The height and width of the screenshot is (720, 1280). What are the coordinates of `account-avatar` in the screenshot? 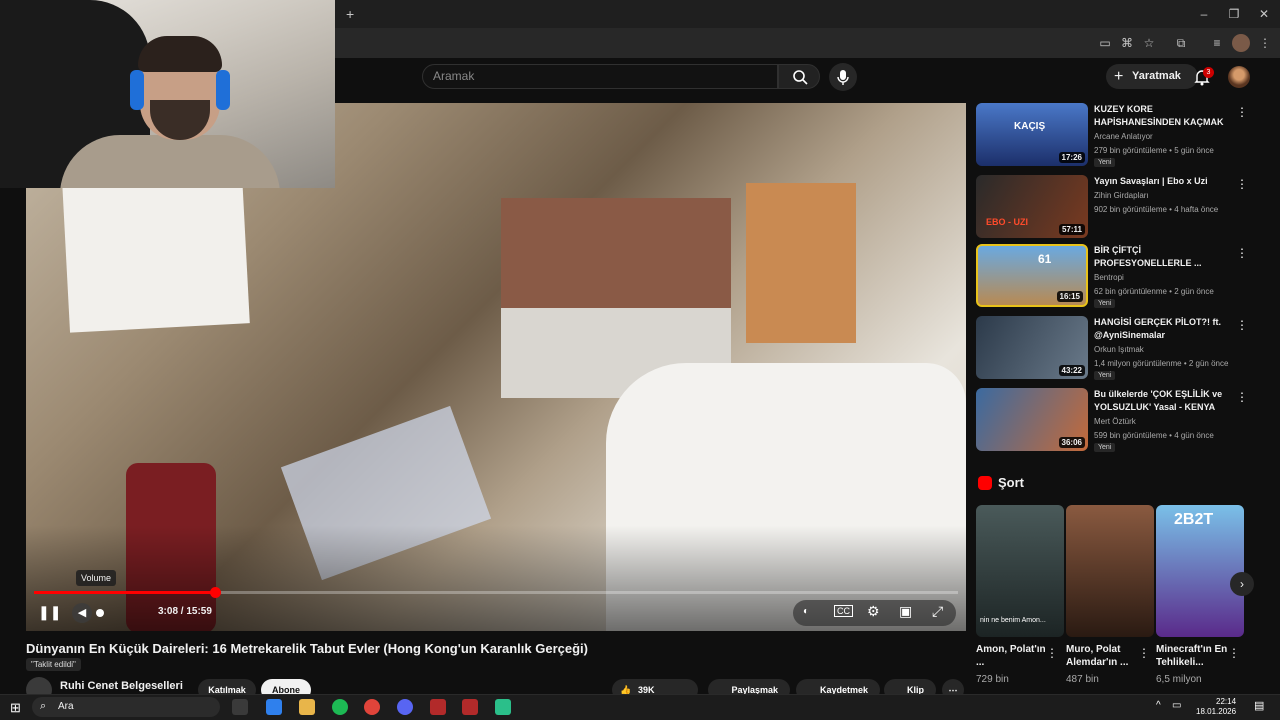 It's located at (1239, 77).